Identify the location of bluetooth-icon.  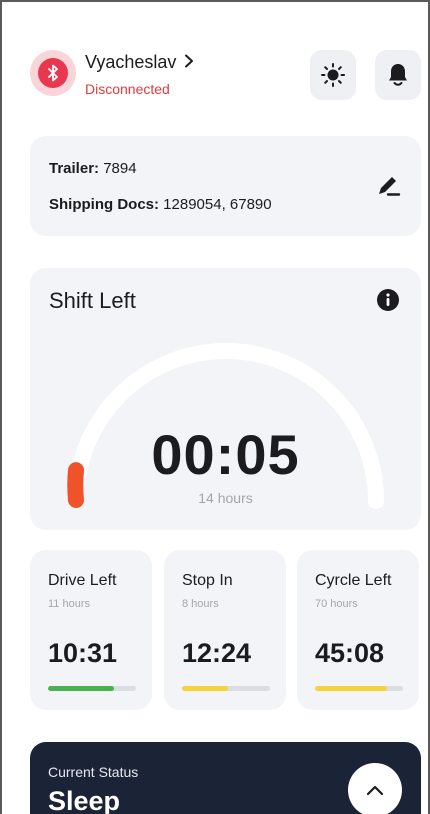
(53, 73).